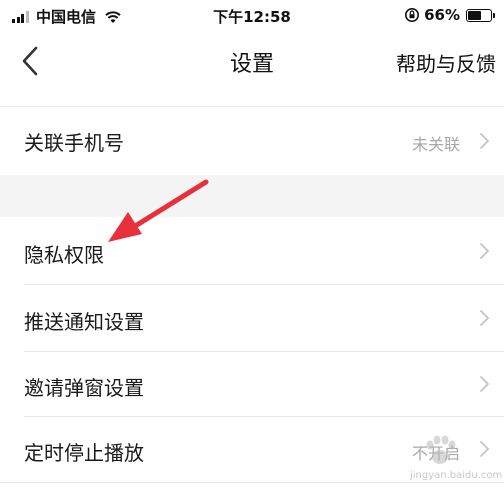  What do you see at coordinates (412, 15) in the screenshot?
I see `rotation-lock-icon` at bounding box center [412, 15].